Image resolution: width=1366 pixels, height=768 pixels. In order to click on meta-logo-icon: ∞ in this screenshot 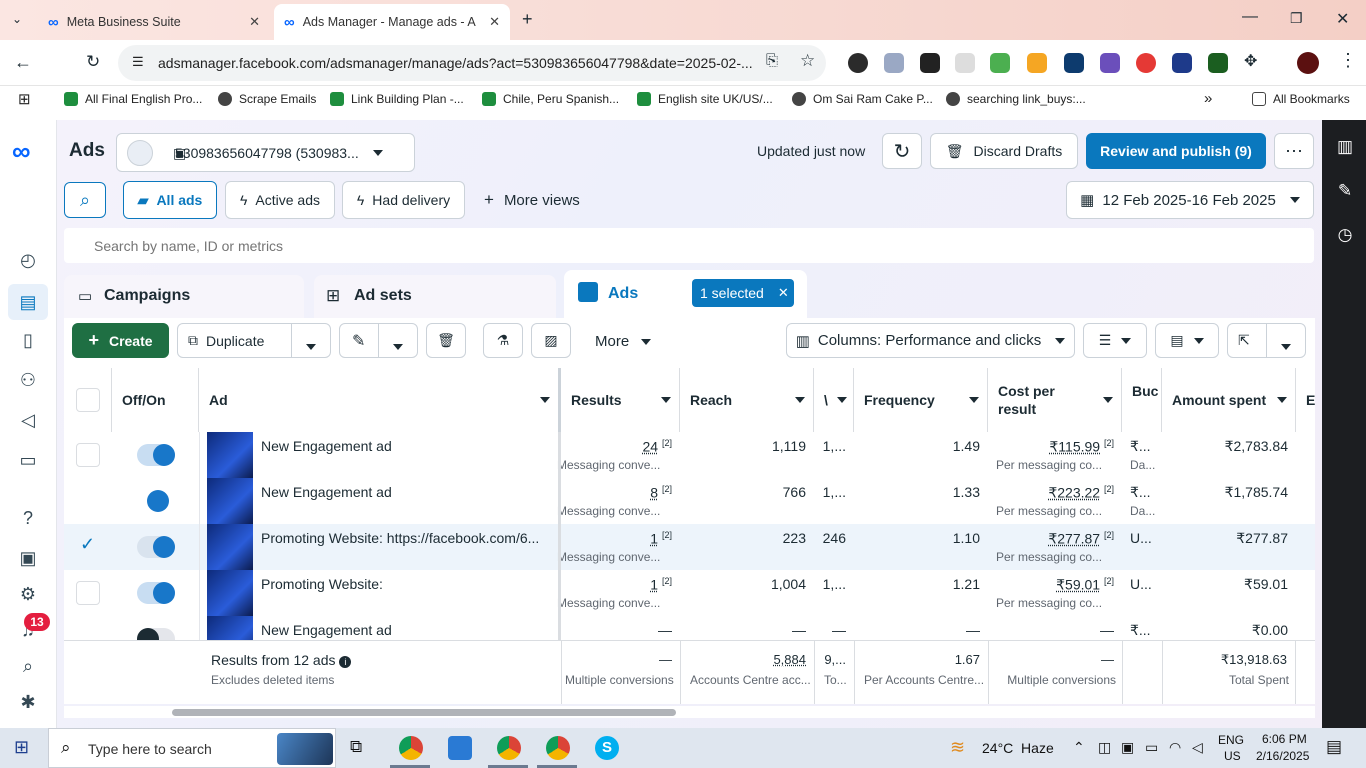, I will do `click(21, 151)`.